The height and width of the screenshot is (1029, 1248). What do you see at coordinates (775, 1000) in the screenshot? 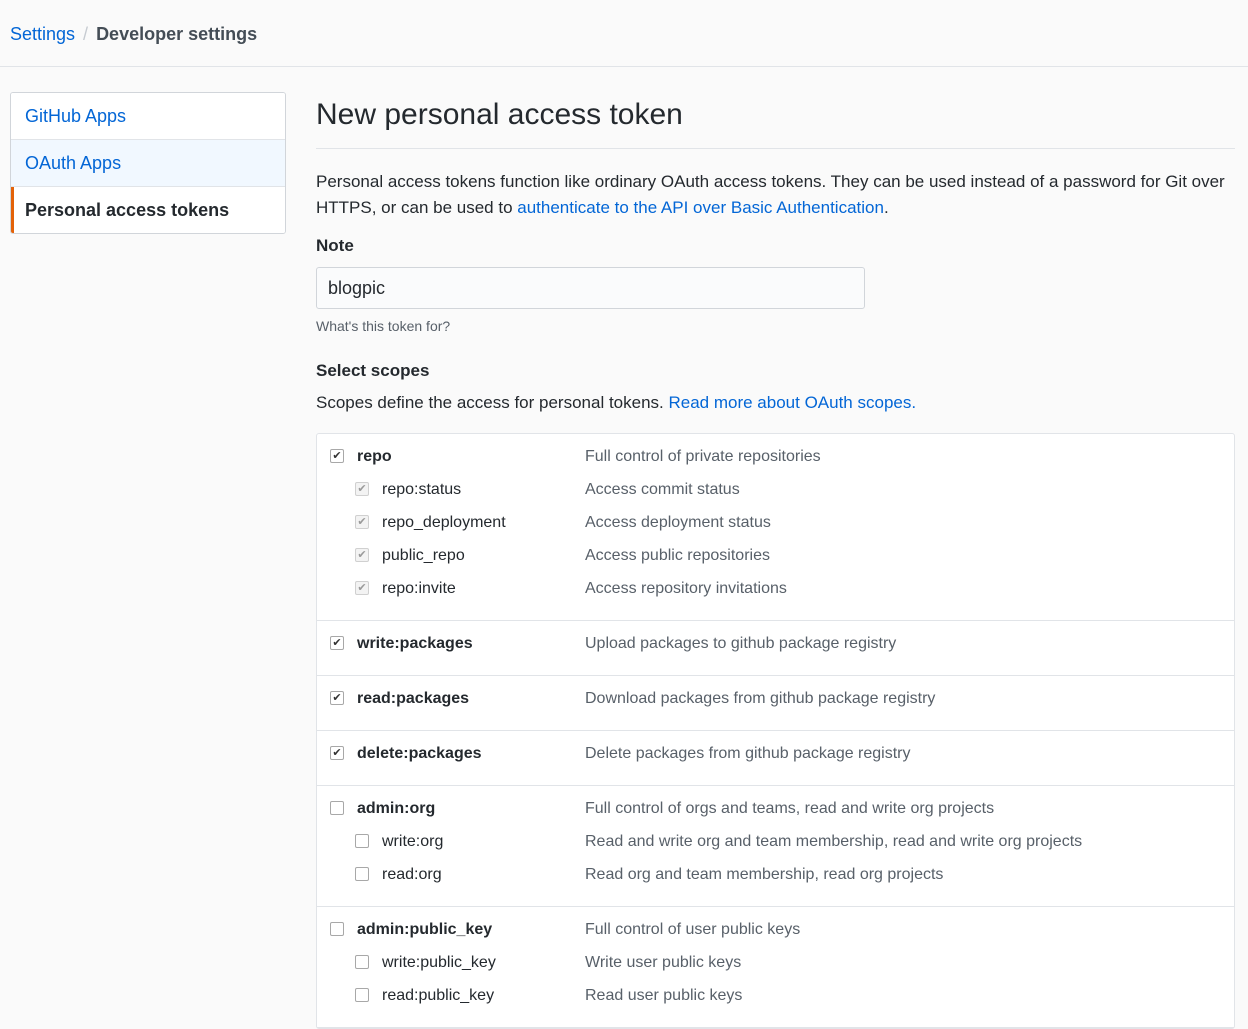
I see `scope-sub-row: read:public_key Read user public keys` at bounding box center [775, 1000].